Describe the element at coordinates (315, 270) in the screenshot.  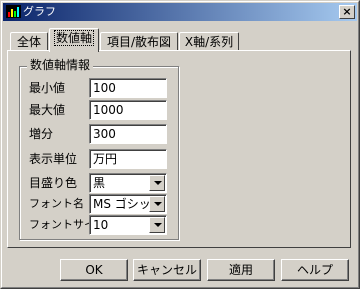
I see `help-button: ヘルプ` at that location.